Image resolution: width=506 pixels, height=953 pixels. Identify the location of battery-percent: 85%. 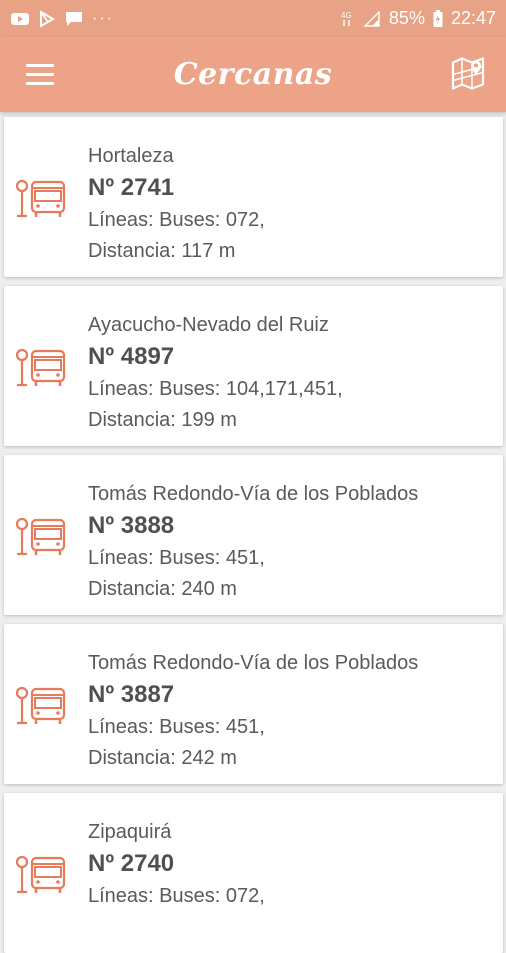
(406, 18).